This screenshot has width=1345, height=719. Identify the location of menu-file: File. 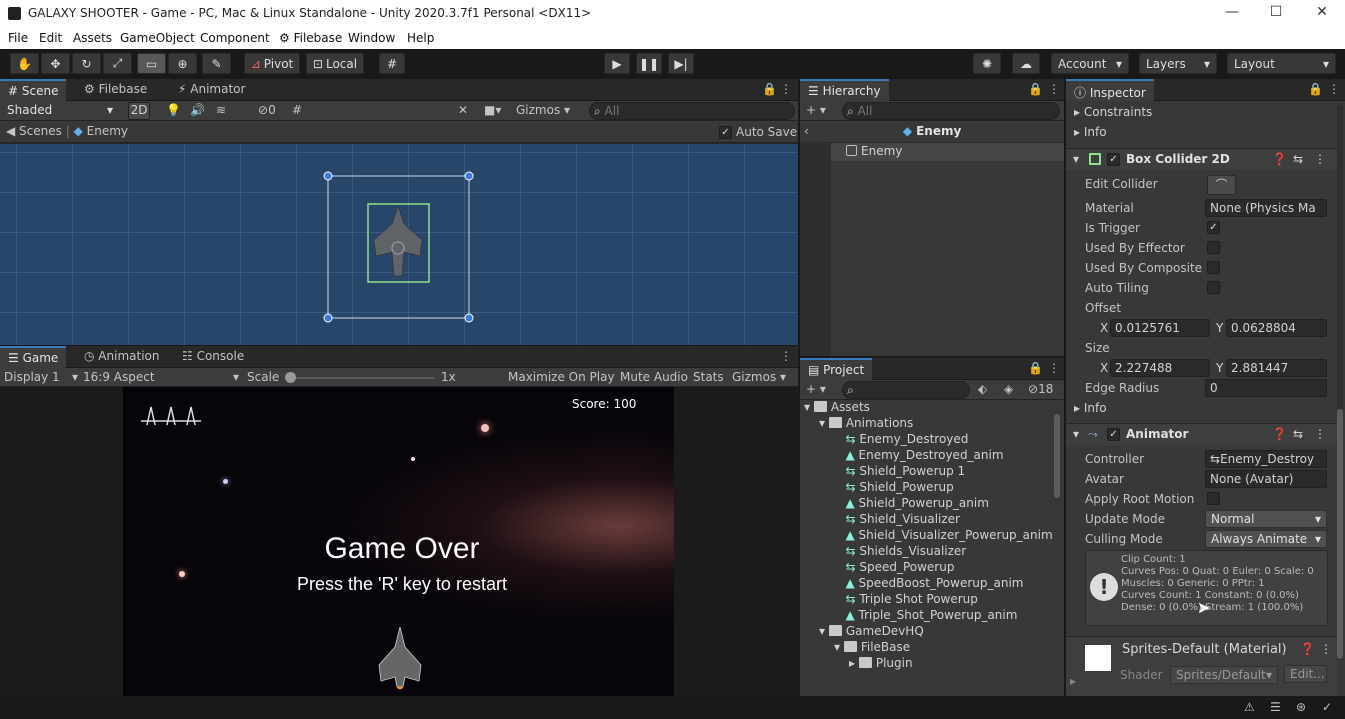
(18, 38).